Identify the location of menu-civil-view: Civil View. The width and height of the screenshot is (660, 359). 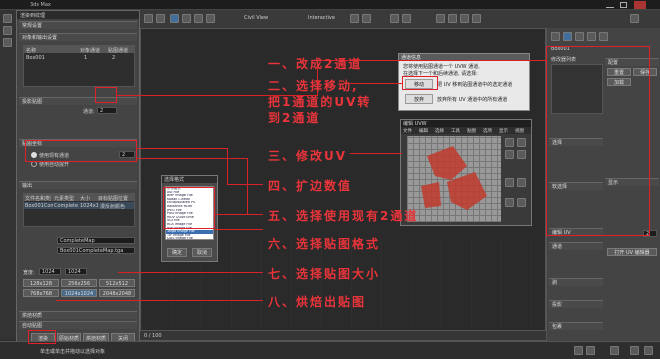
(256, 18).